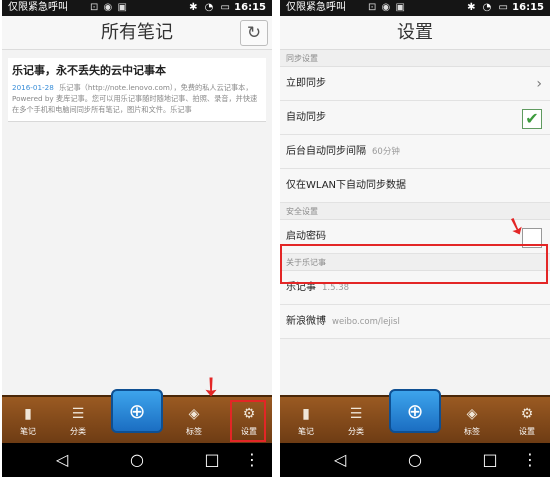 This screenshot has height=477, width=553. Describe the element at coordinates (306, 83) in the screenshot. I see `sync-now-label: 立即同步` at that location.